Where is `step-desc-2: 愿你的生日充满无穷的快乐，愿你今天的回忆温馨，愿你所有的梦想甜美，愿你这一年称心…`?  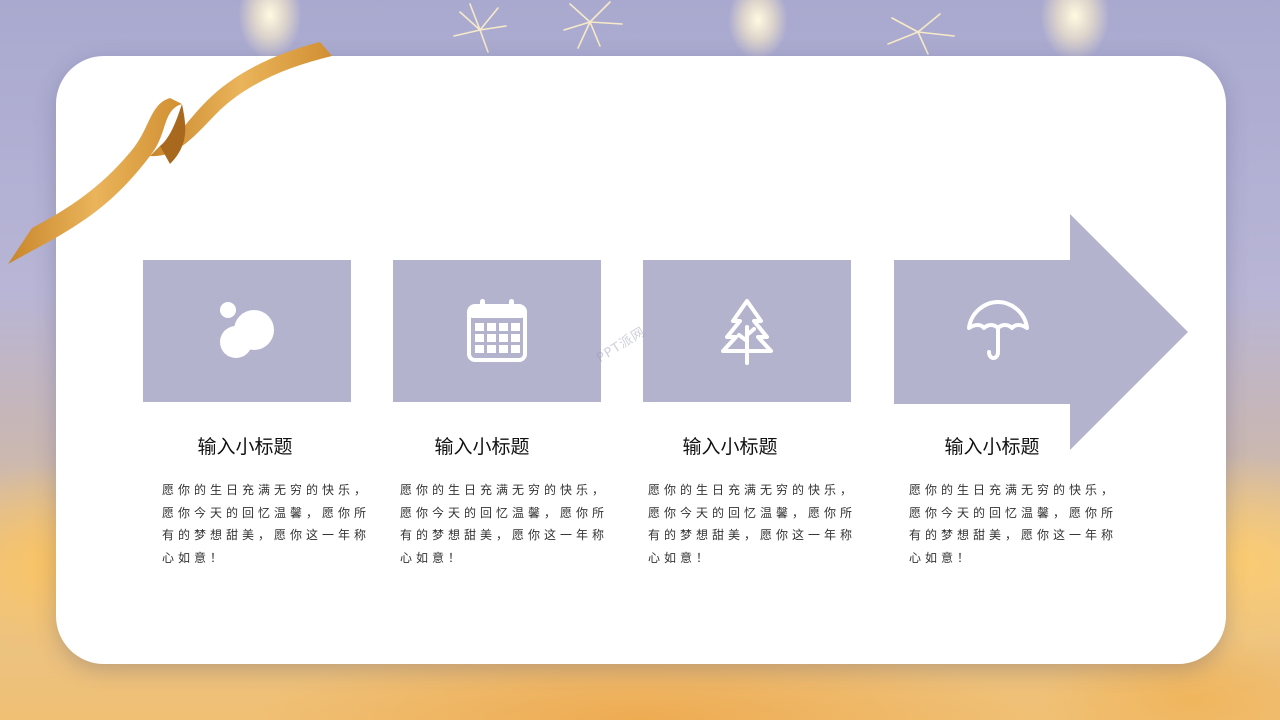 step-desc-2: 愿你的生日充满无穷的快乐，愿你今天的回忆温馨，愿你所有的梦想甜美，愿你这一年称心… is located at coordinates (504, 524).